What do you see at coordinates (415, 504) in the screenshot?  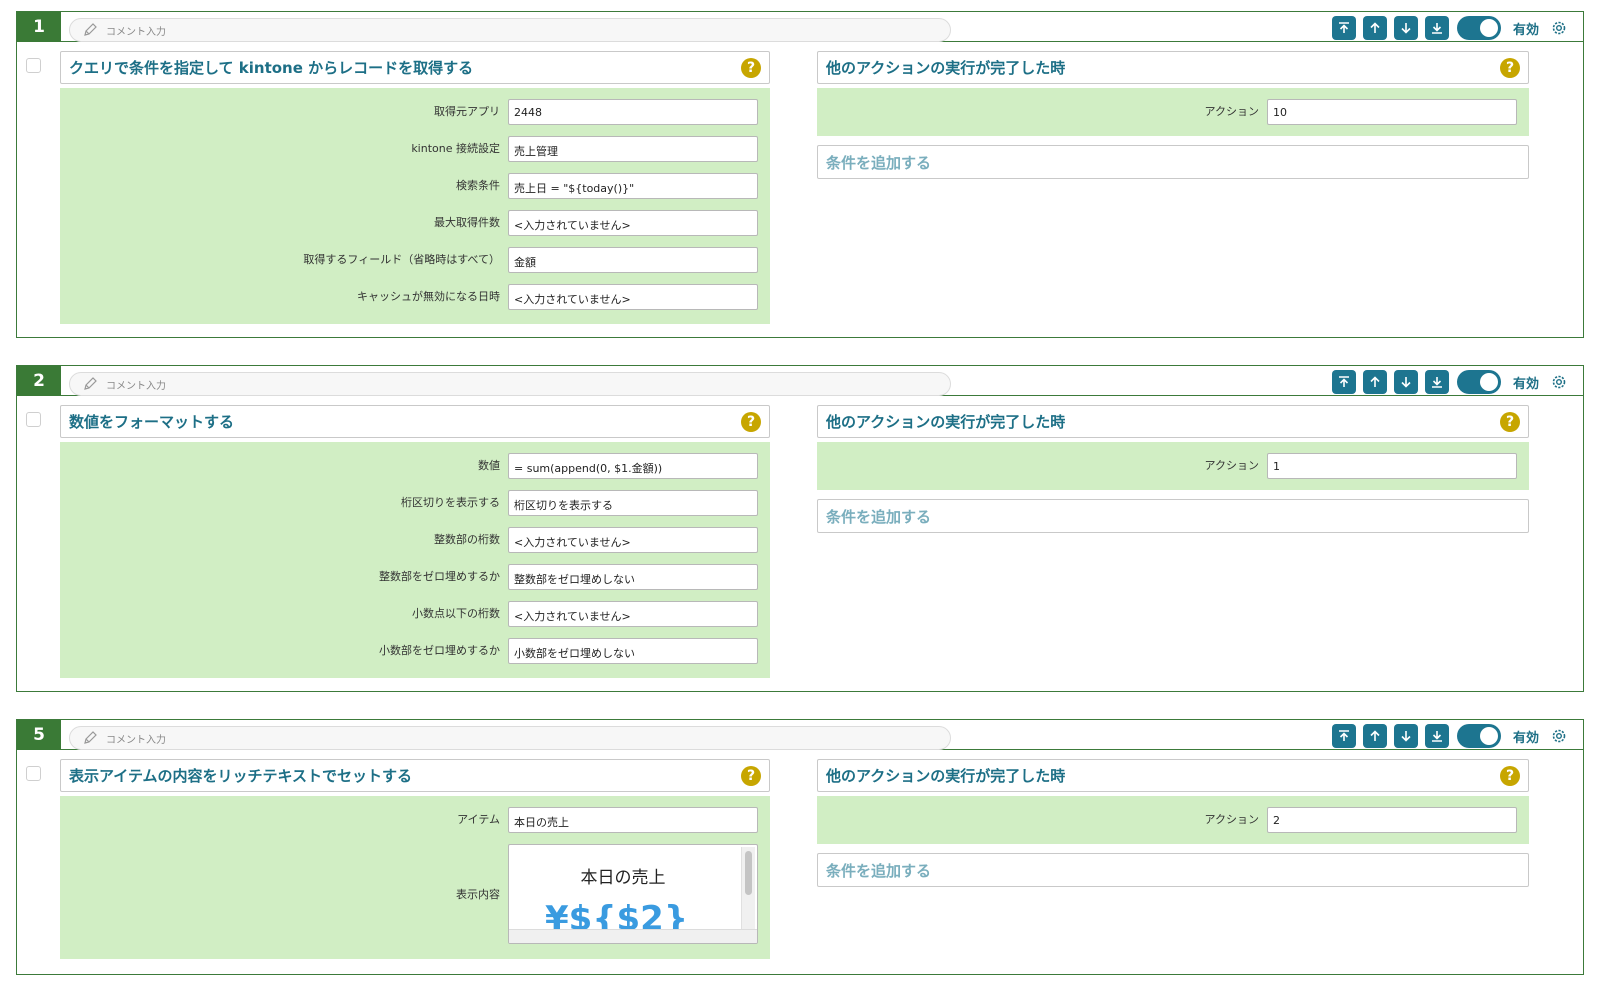 I see `field-row: 桁区切りを表示する 桁区切りを表示する` at bounding box center [415, 504].